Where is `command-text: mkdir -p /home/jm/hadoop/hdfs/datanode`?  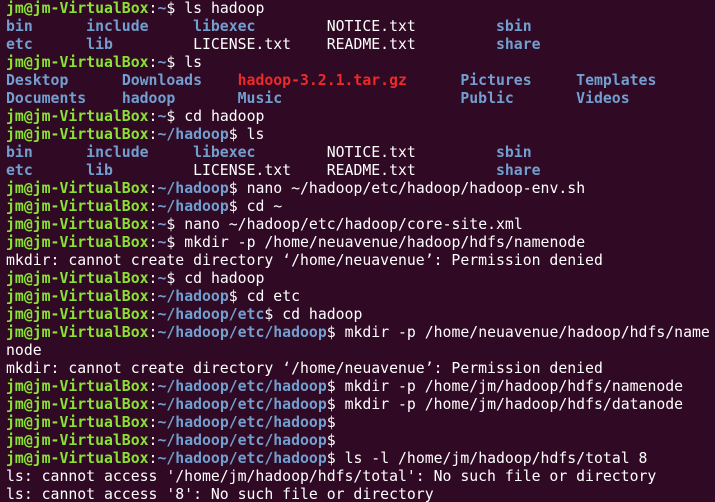
command-text: mkdir -p /home/jm/hadoop/hdfs/datanode is located at coordinates (514, 404).